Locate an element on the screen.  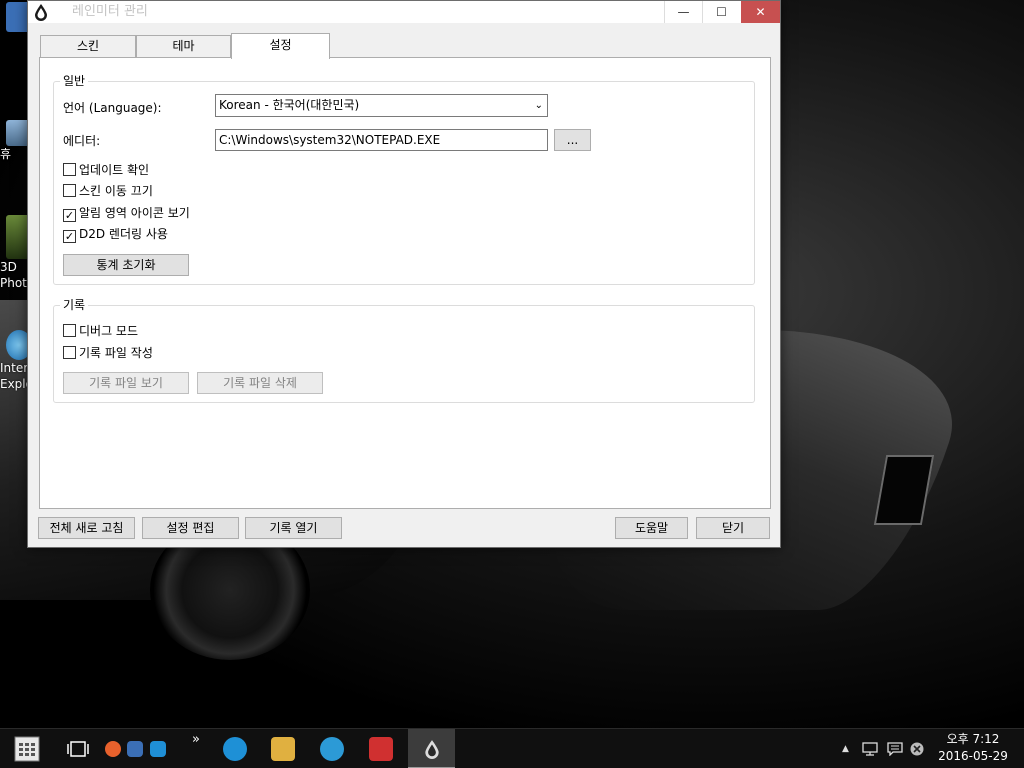
taskbar-file-explorer is located at coordinates (283, 748).